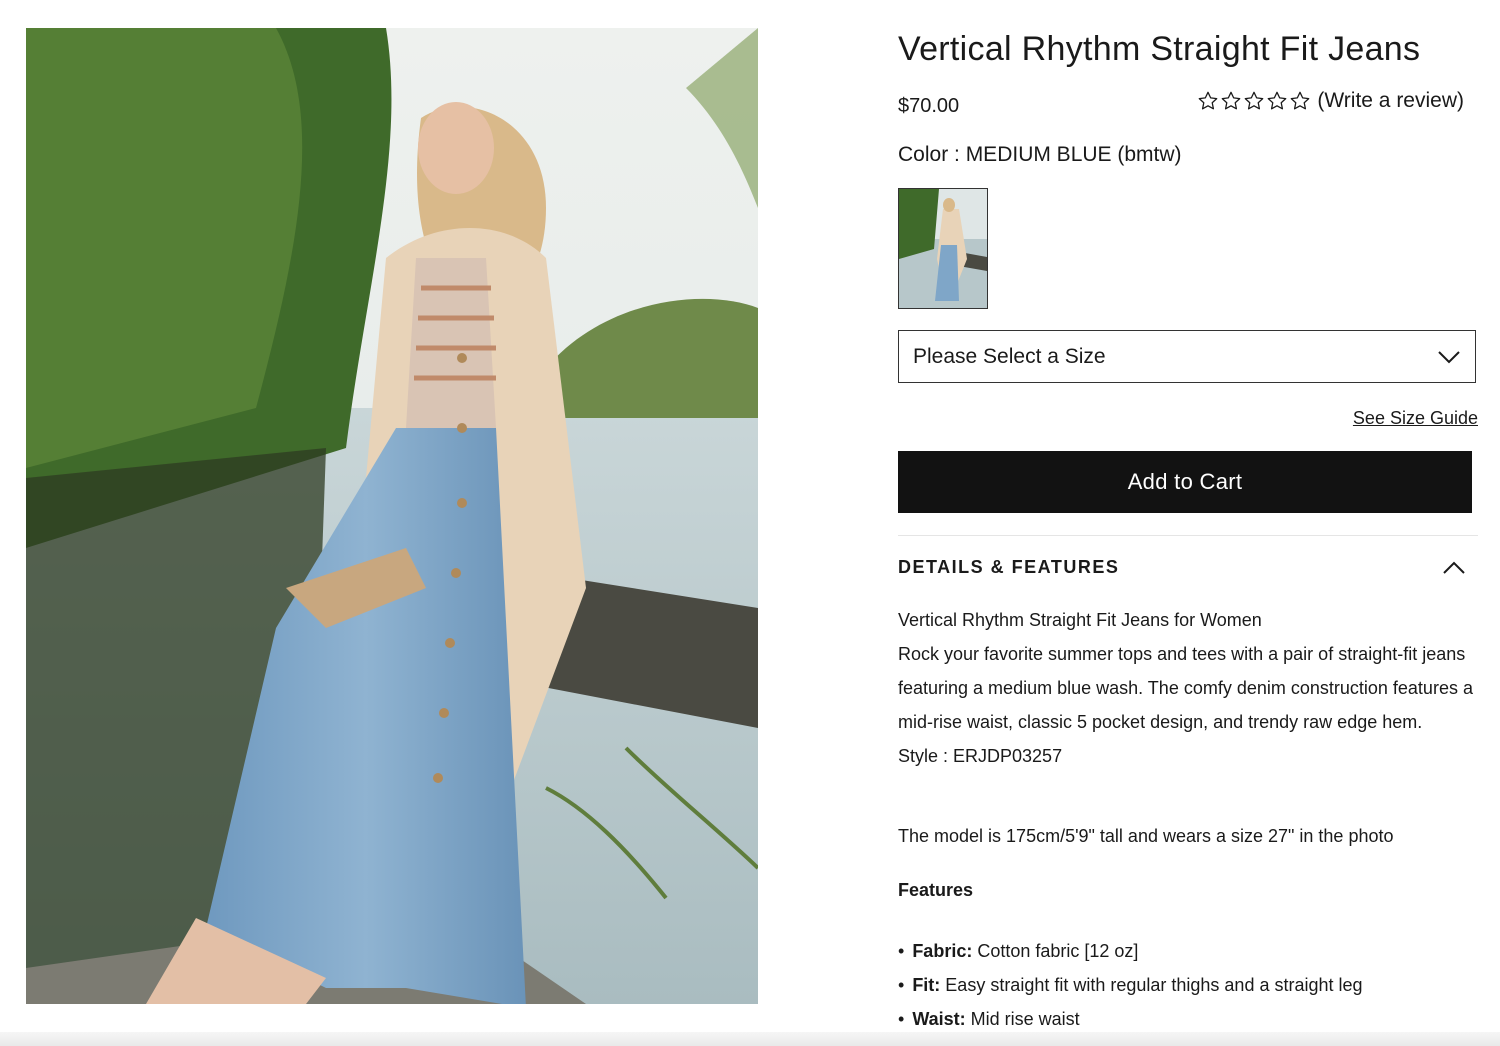 The image size is (1500, 1046). I want to click on features-heading: Features, so click(936, 890).